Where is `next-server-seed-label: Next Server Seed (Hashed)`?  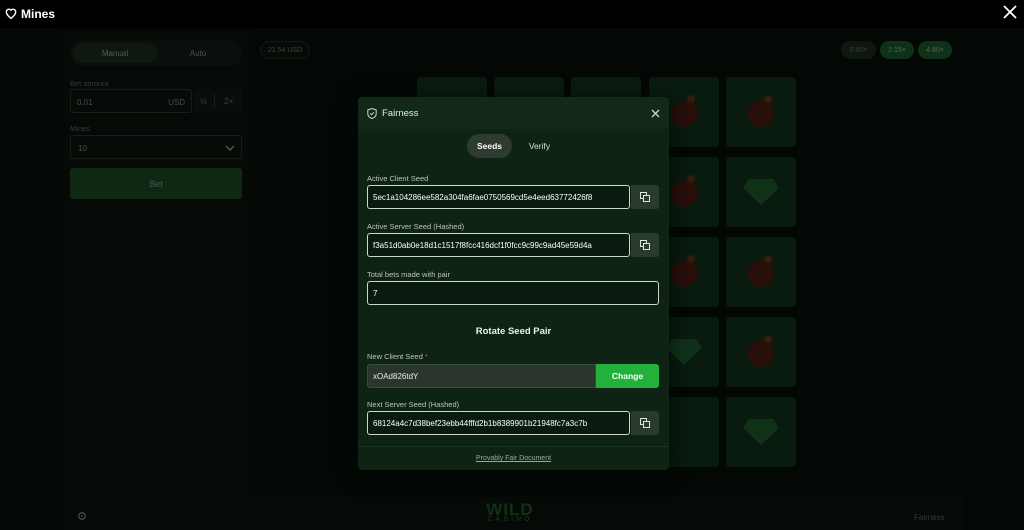 next-server-seed-label: Next Server Seed (Hashed) is located at coordinates (413, 404).